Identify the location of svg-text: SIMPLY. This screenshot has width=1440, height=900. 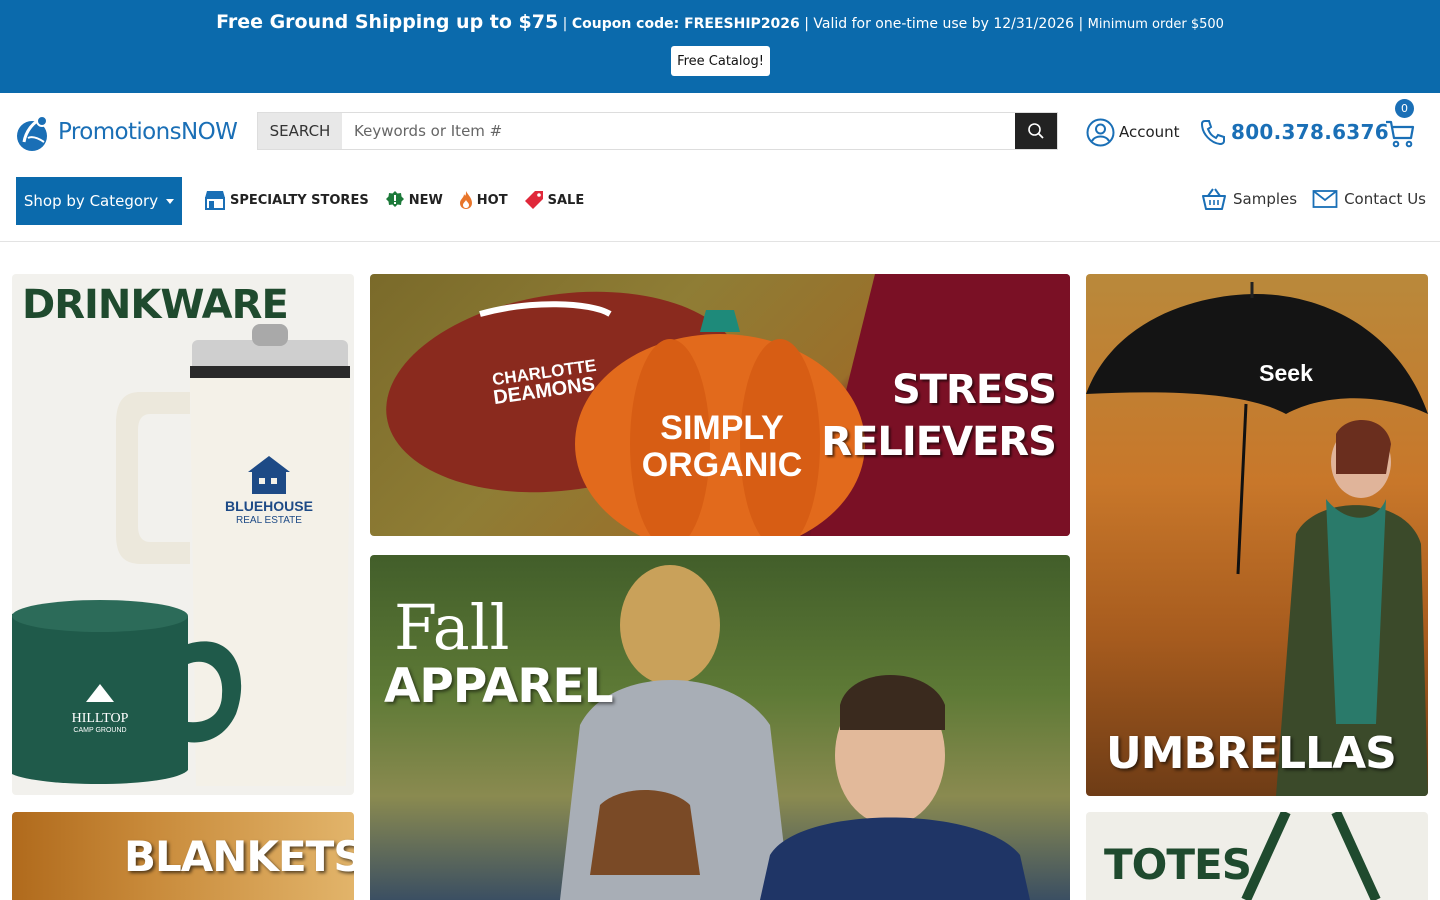
(722, 428).